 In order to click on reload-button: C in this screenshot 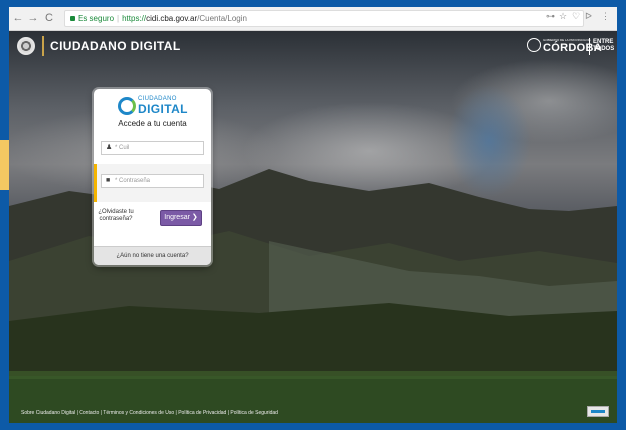, I will do `click(49, 18)`.